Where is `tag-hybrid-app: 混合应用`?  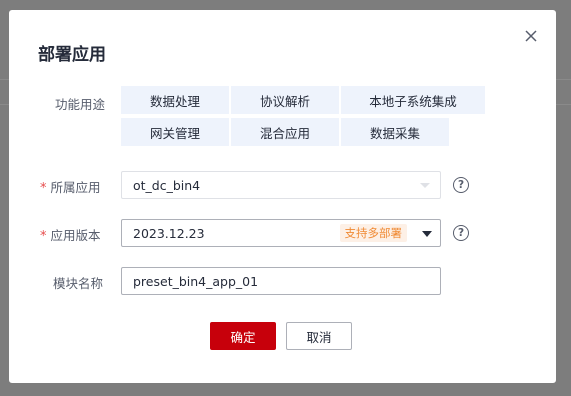 tag-hybrid-app: 混合应用 is located at coordinates (285, 132).